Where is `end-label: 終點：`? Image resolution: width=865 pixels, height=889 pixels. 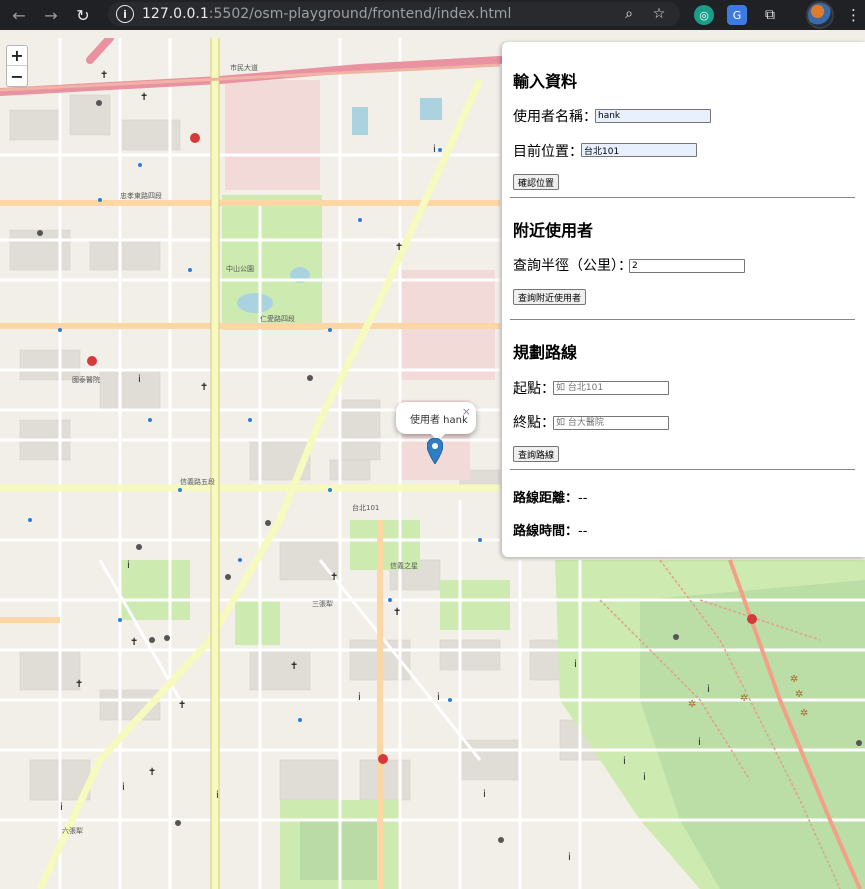 end-label: 終點： is located at coordinates (534, 423).